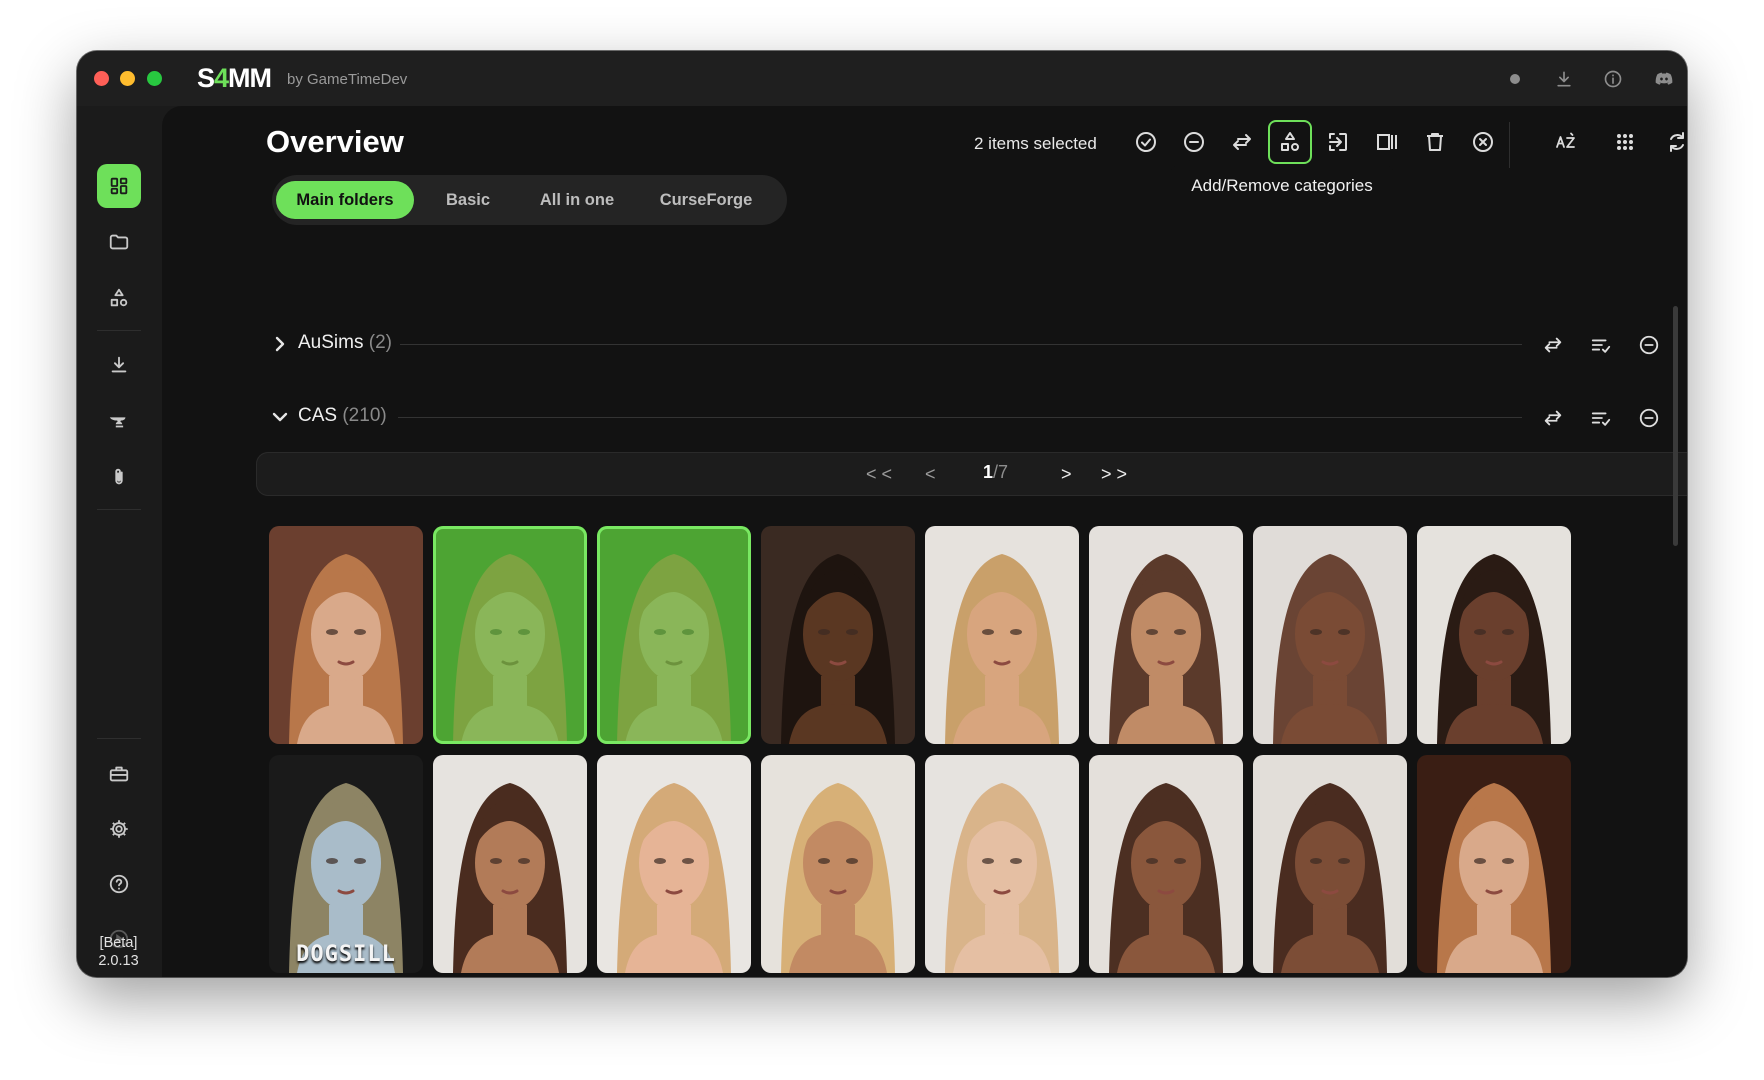 The height and width of the screenshot is (1080, 1764). What do you see at coordinates (1282, 186) in the screenshot?
I see `tooltip: Add/Remove categories` at bounding box center [1282, 186].